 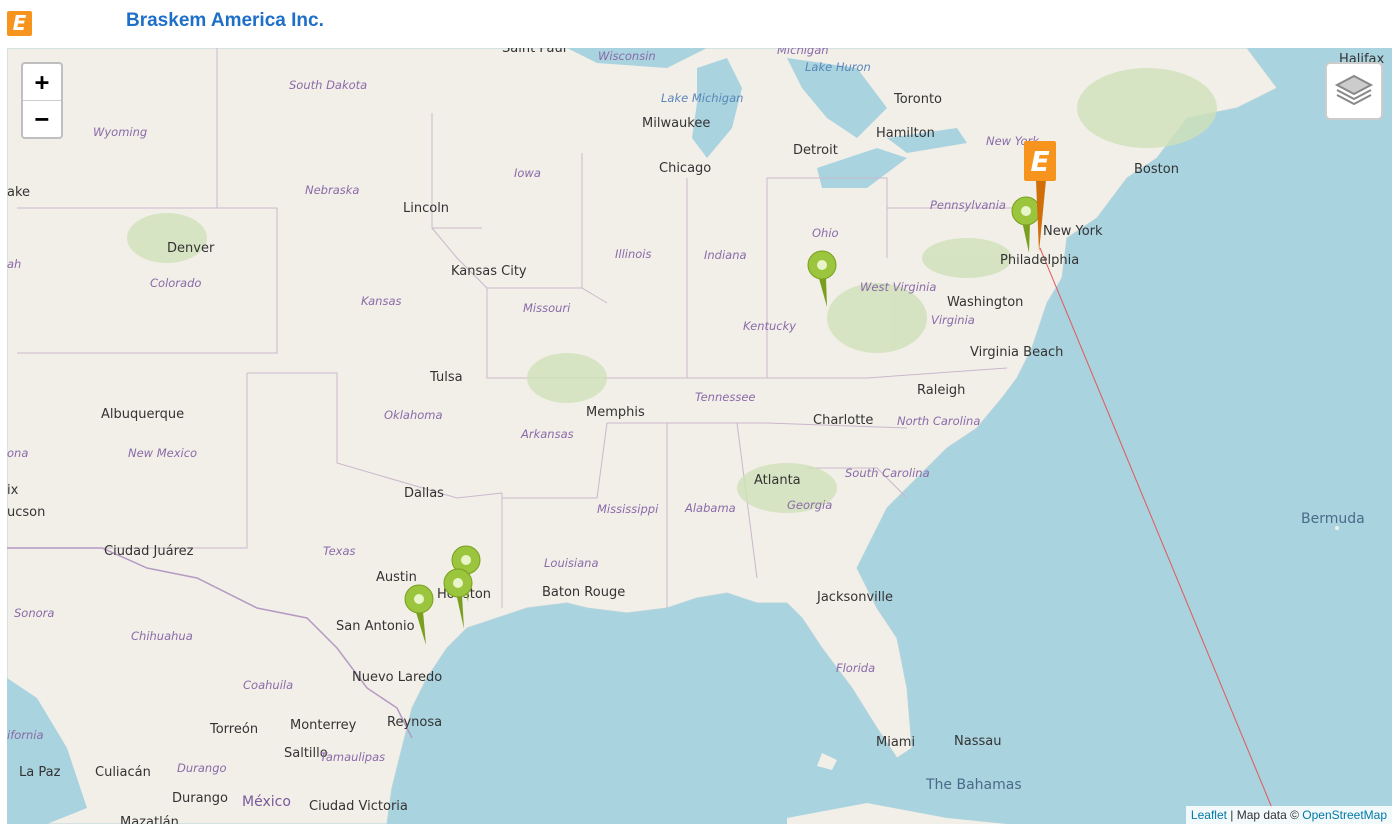 I want to click on svg-text: San Antonio, so click(x=375, y=626).